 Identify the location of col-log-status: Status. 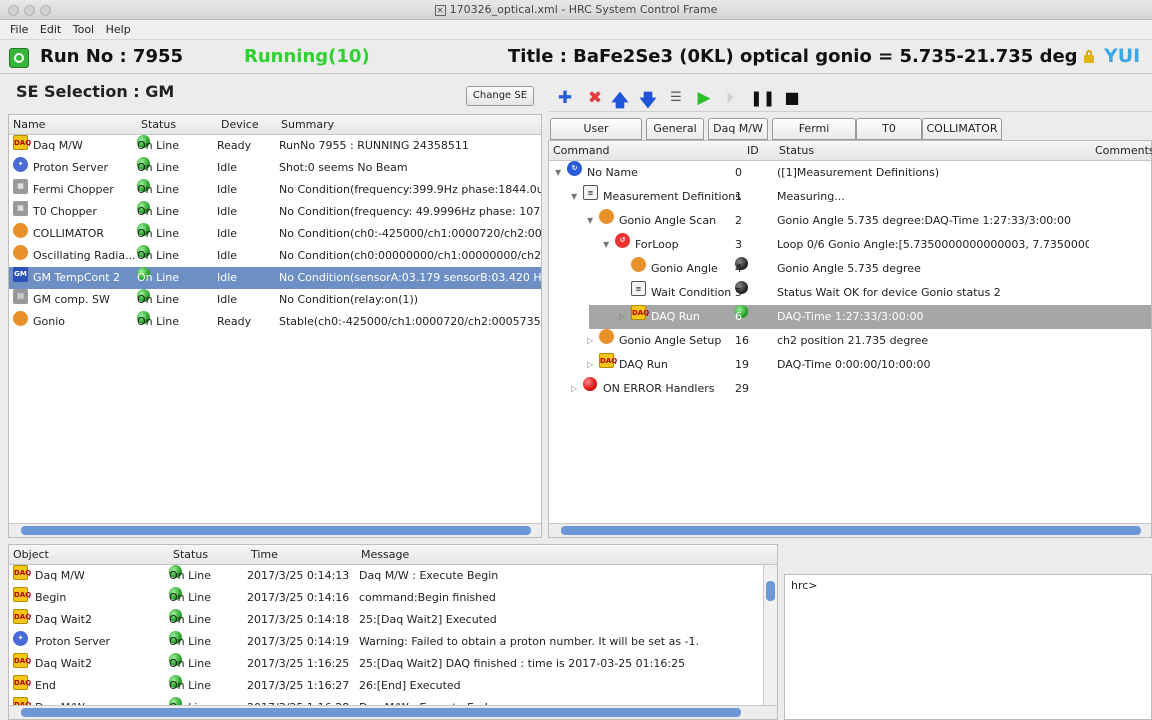
(188, 555).